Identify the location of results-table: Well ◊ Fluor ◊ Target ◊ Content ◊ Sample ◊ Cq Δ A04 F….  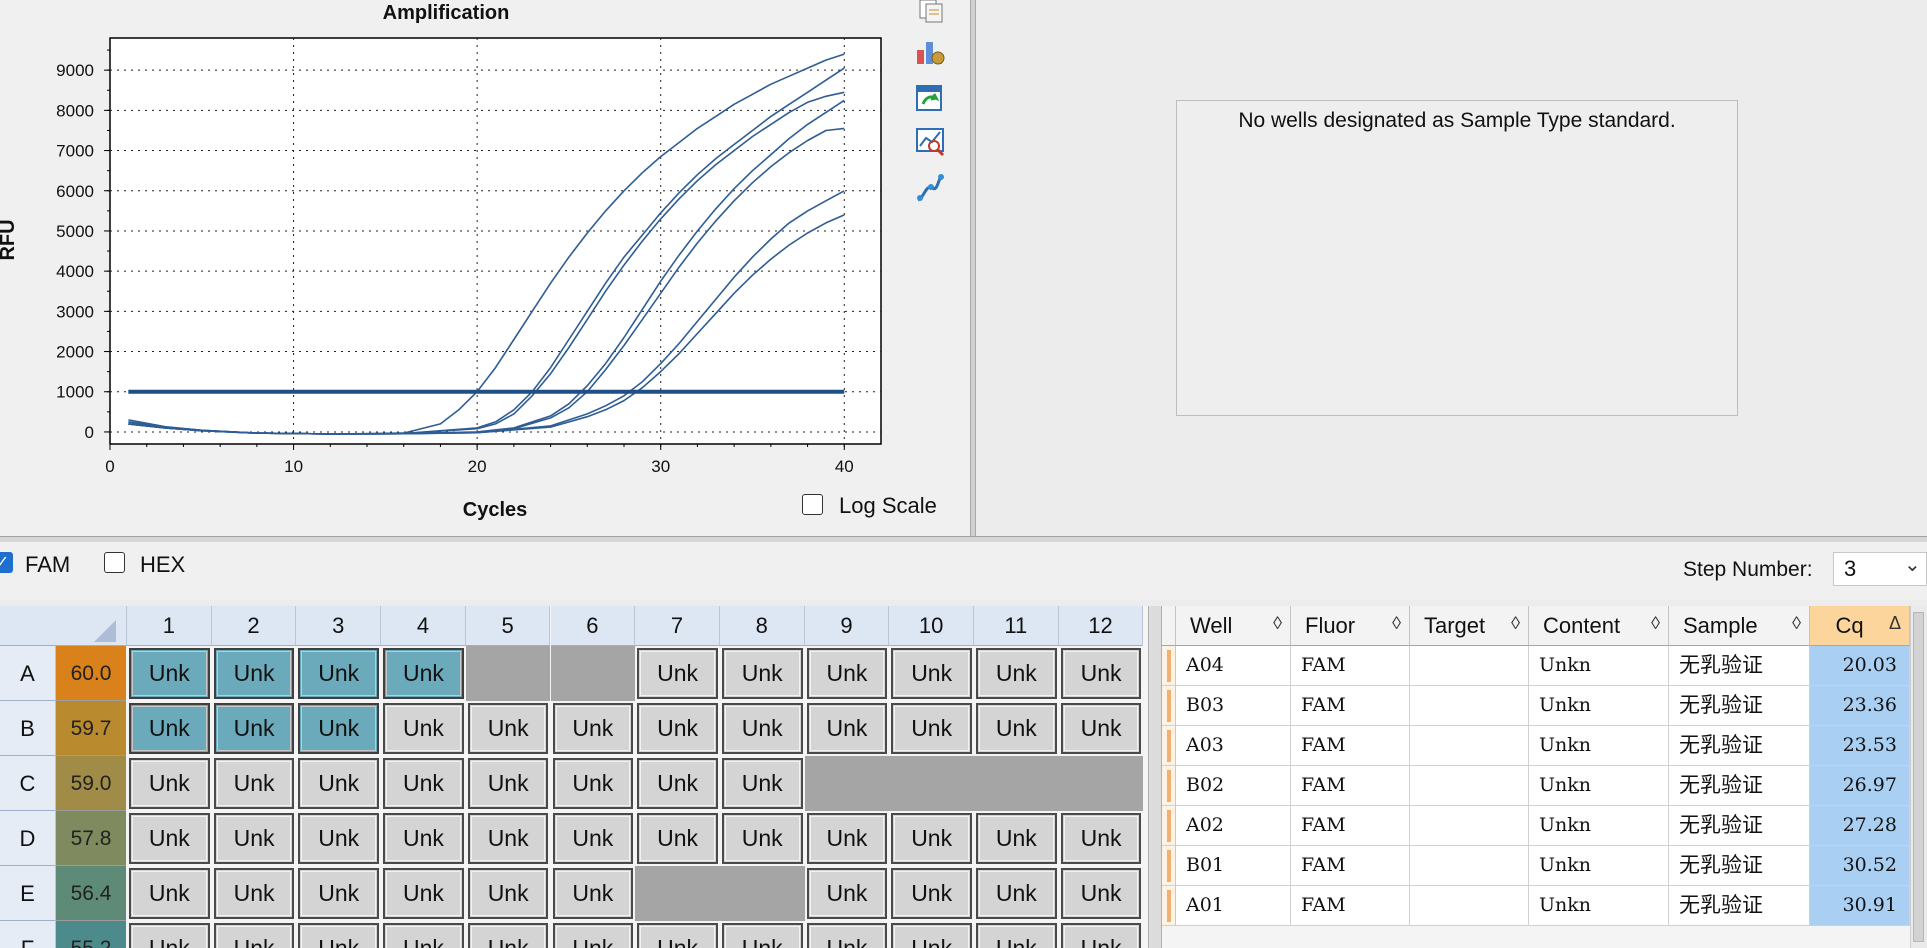
(1536, 777).